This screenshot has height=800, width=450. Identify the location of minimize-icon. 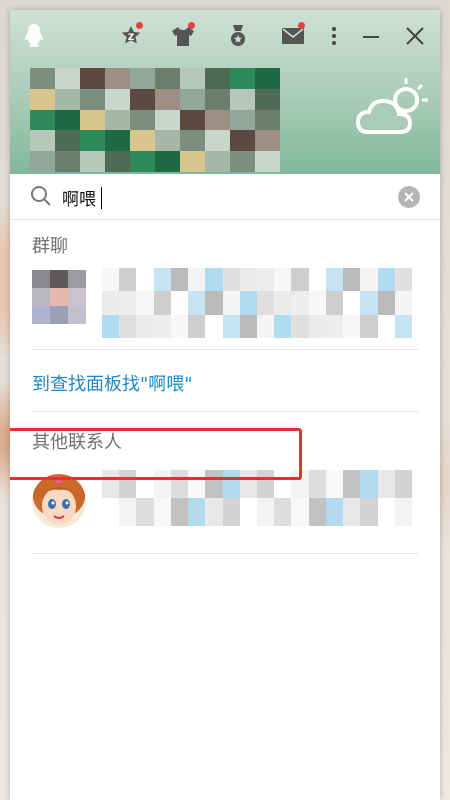
(371, 36).